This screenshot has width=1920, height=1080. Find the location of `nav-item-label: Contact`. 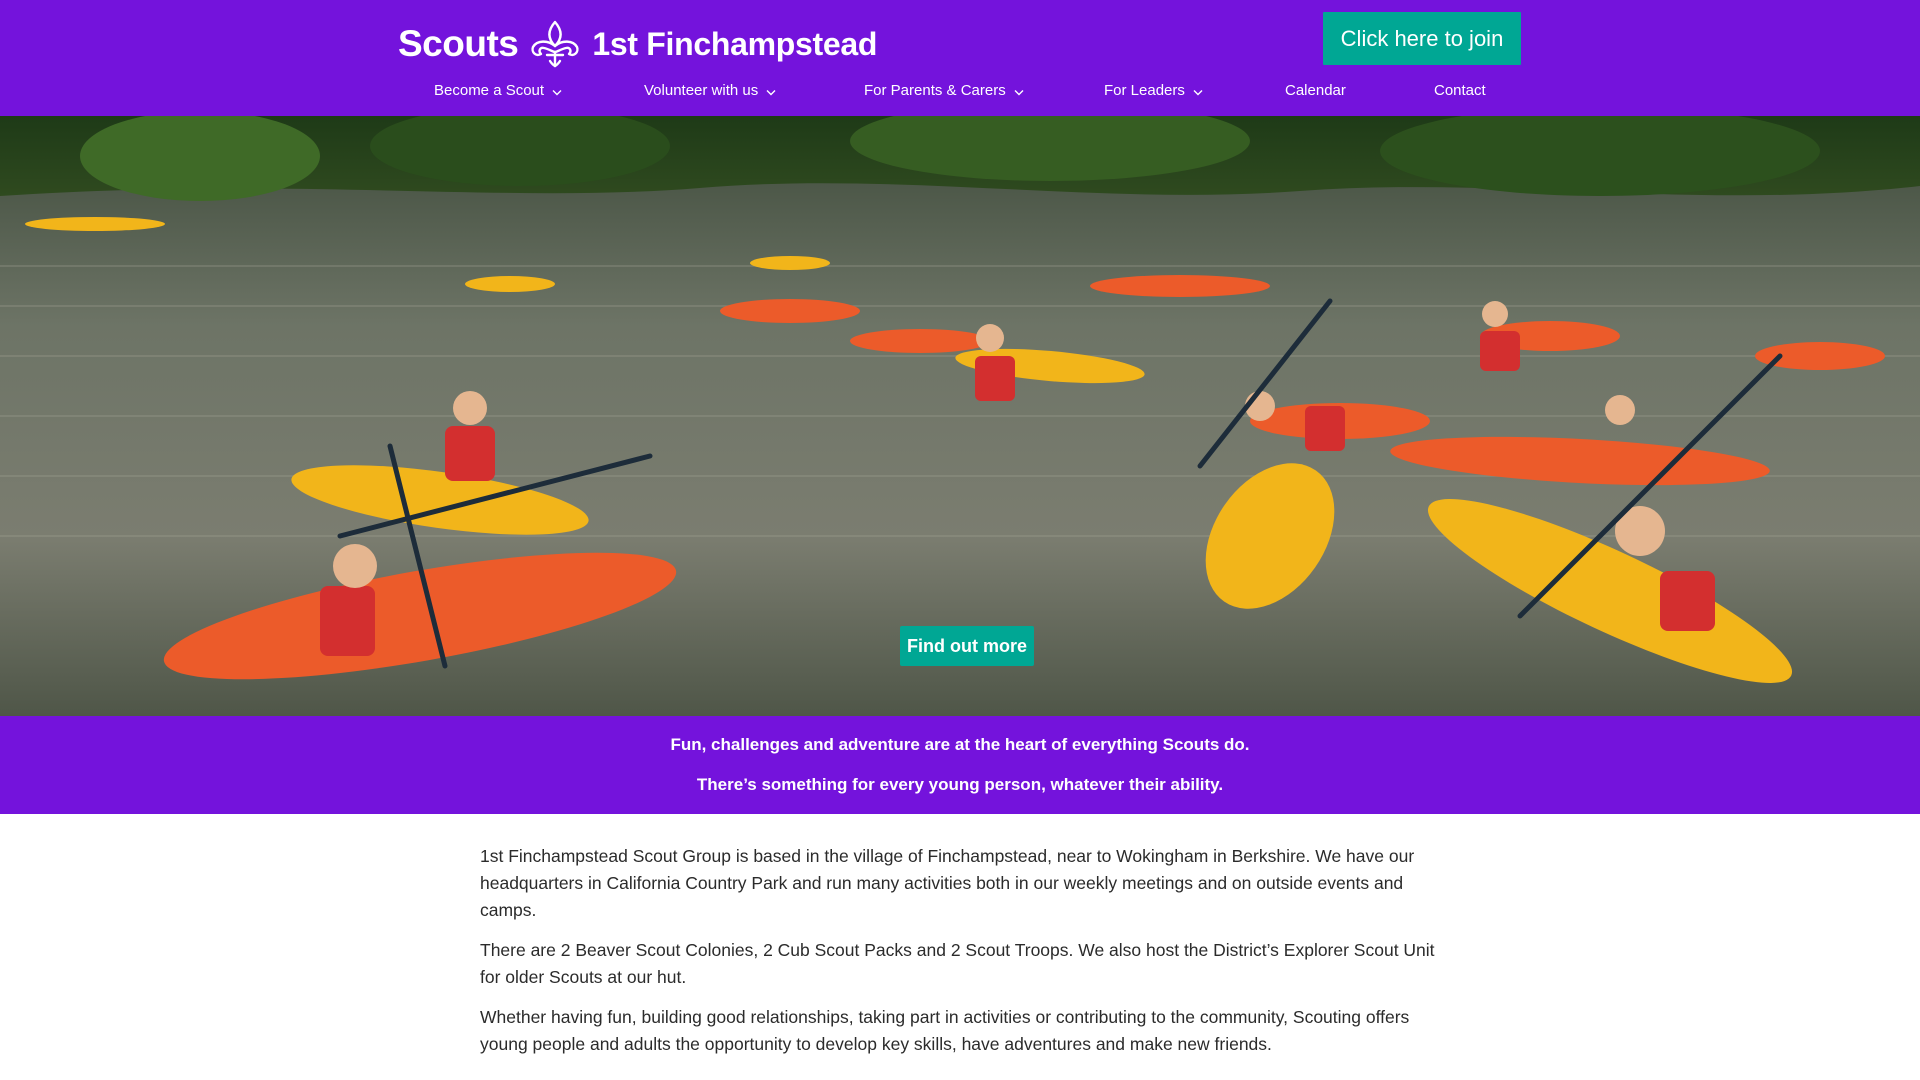

nav-item-label: Contact is located at coordinates (1460, 90).